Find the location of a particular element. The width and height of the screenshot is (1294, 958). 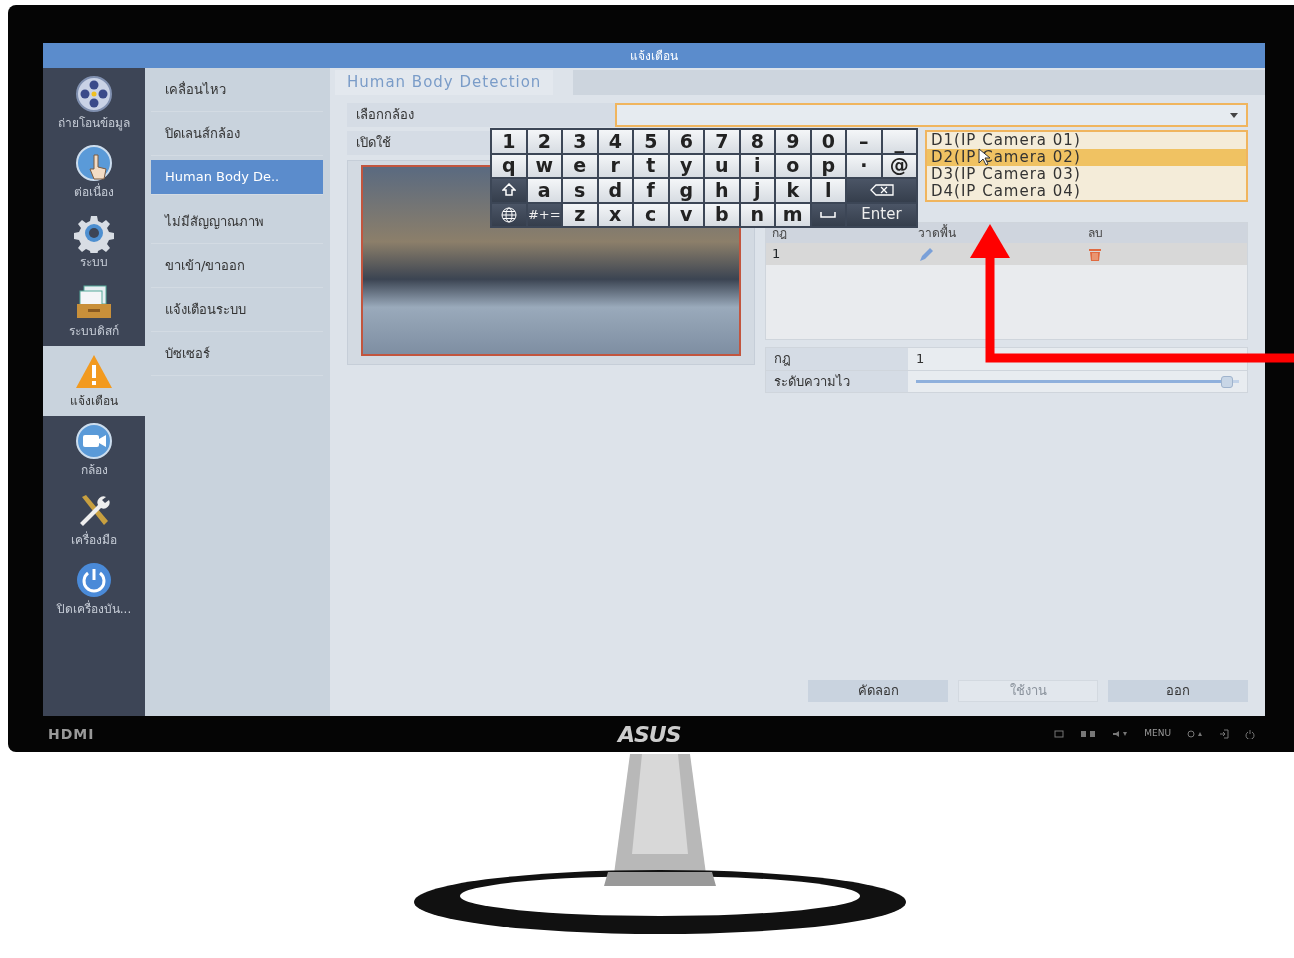

volume-down-icon is located at coordinates (1120, 734).